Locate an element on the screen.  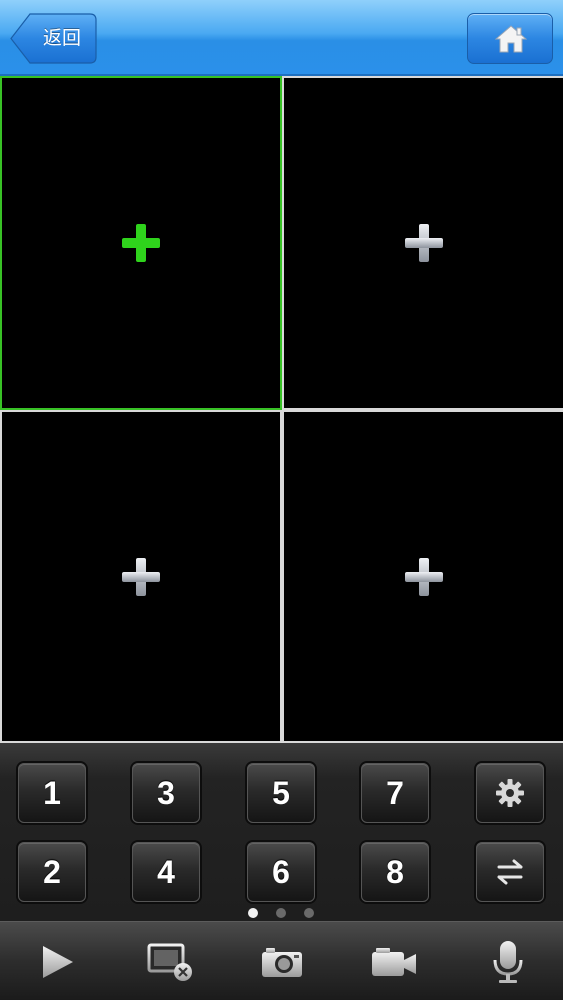
switch-arrows-icon is located at coordinates (510, 872).